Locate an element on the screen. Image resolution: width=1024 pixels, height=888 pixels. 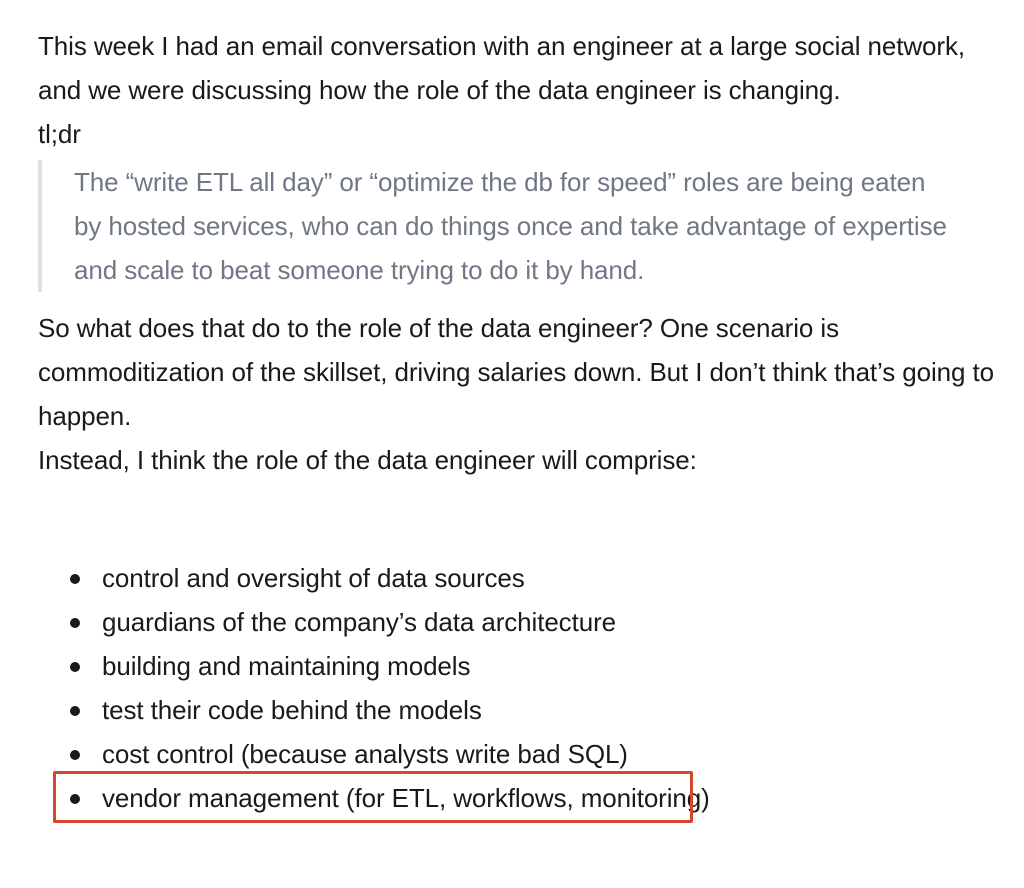
list-item-text: control and oversight of data sources is located at coordinates (313, 578).